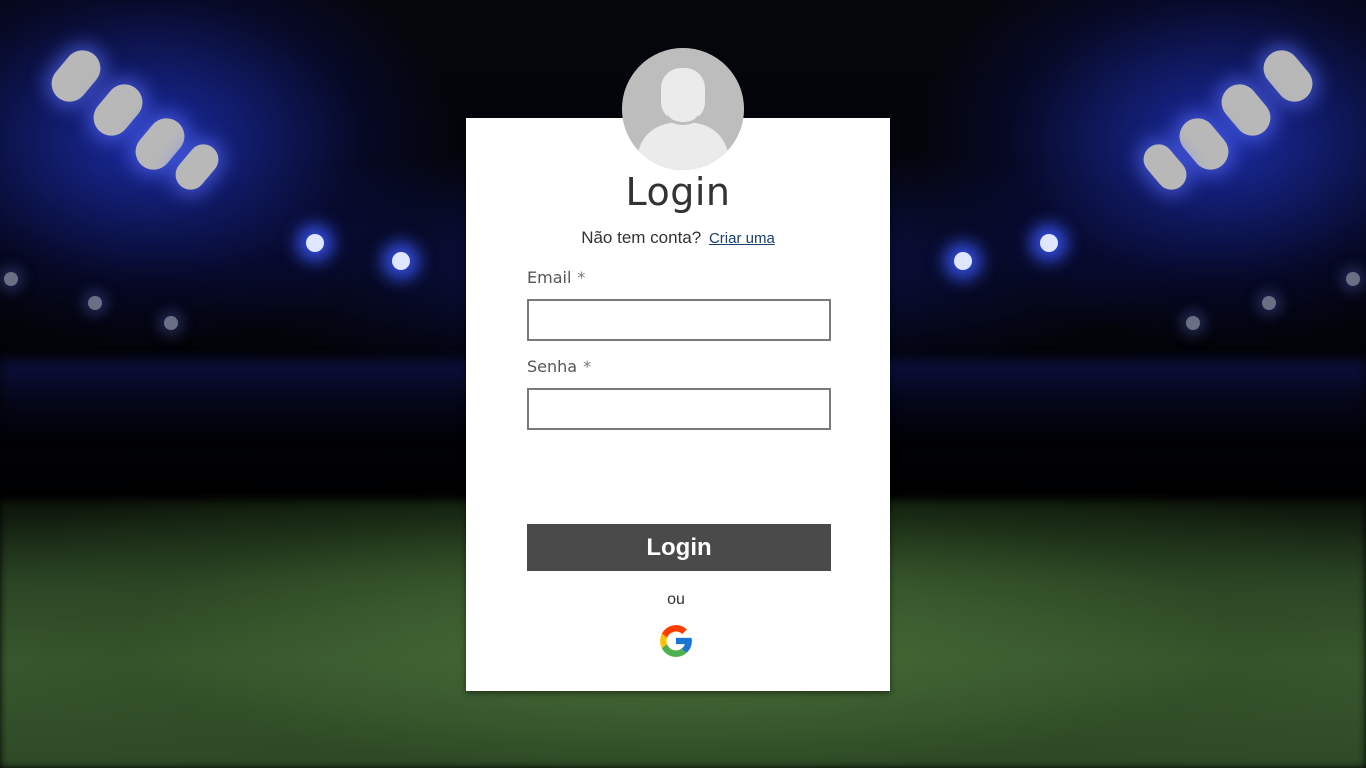 The height and width of the screenshot is (768, 1366). Describe the element at coordinates (679, 547) in the screenshot. I see `login-button: Login` at that location.